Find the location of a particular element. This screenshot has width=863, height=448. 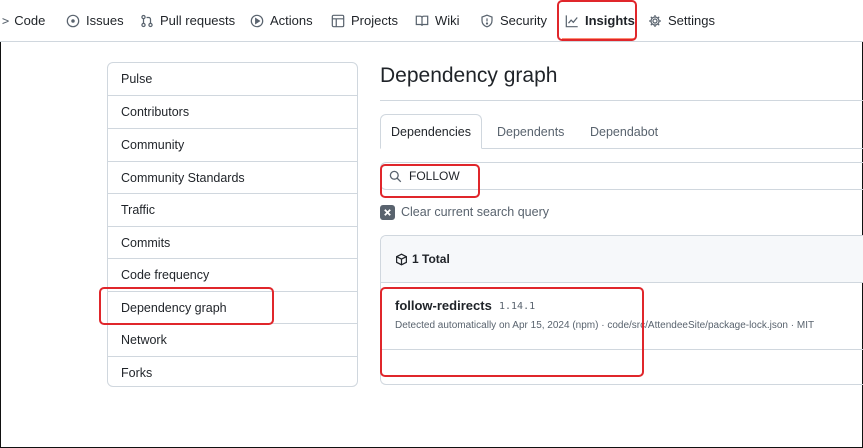

dependency-version: 1.14.1 is located at coordinates (517, 306).